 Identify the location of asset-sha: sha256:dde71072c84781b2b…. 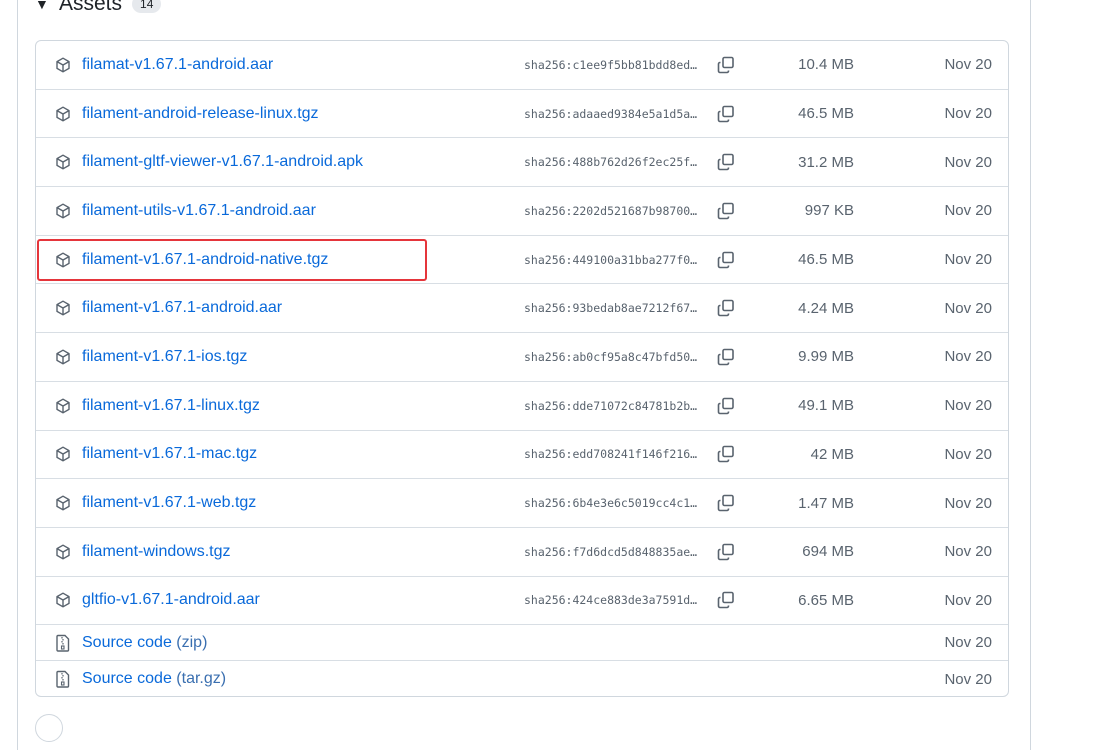
(611, 405).